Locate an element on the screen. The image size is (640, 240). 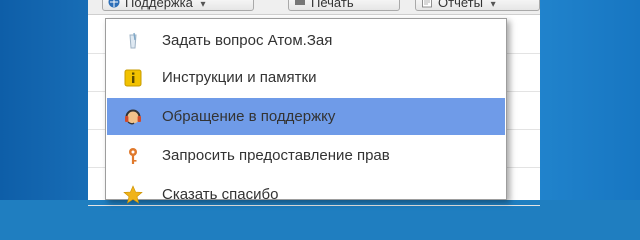
menu-item-label: Инструкции и памятки is located at coordinates (239, 77).